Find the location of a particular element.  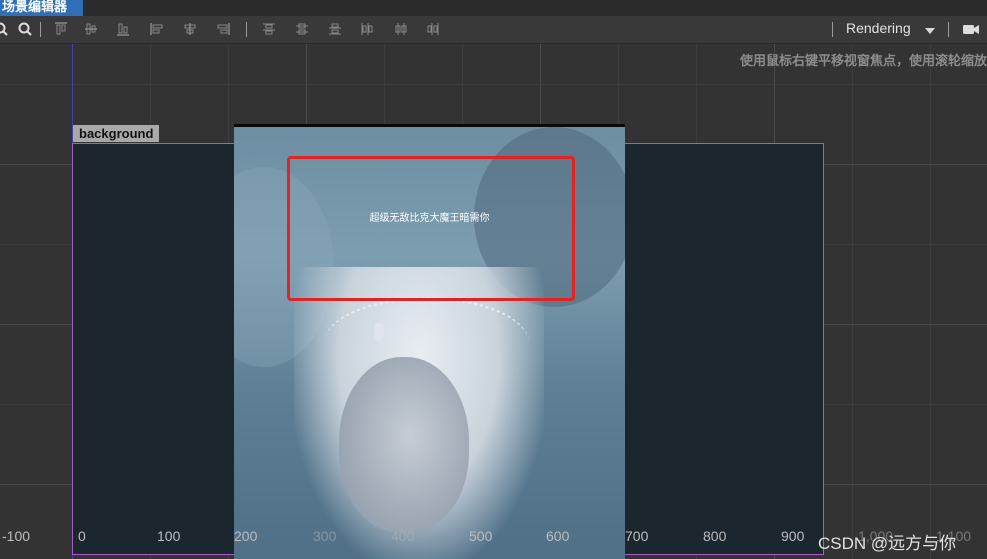

distribute-hcenter-icon is located at coordinates (401, 29).